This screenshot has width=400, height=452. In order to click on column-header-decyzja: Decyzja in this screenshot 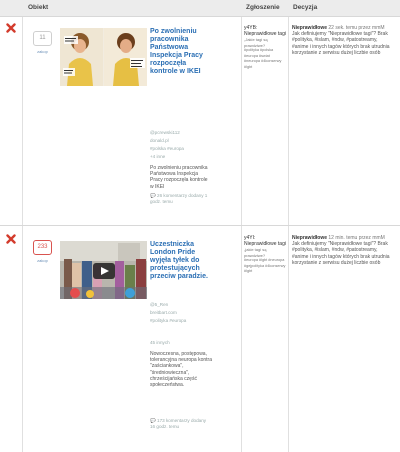, I will do `click(305, 7)`.